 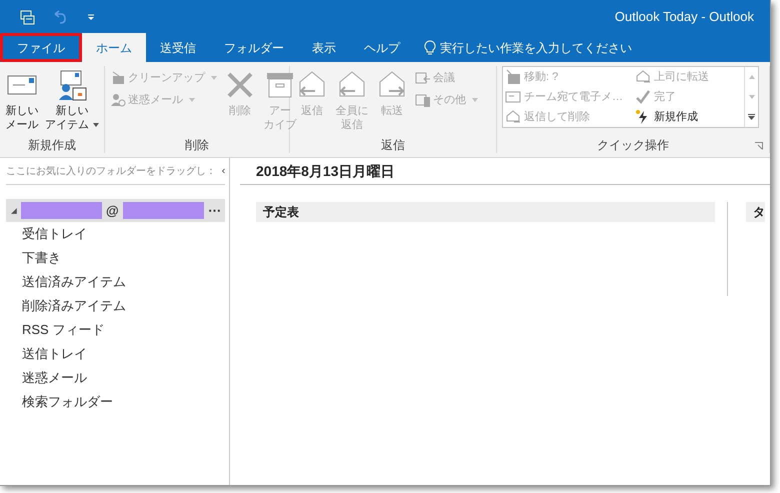 I want to click on window-title: Outlook Today - Outlook, so click(x=684, y=17).